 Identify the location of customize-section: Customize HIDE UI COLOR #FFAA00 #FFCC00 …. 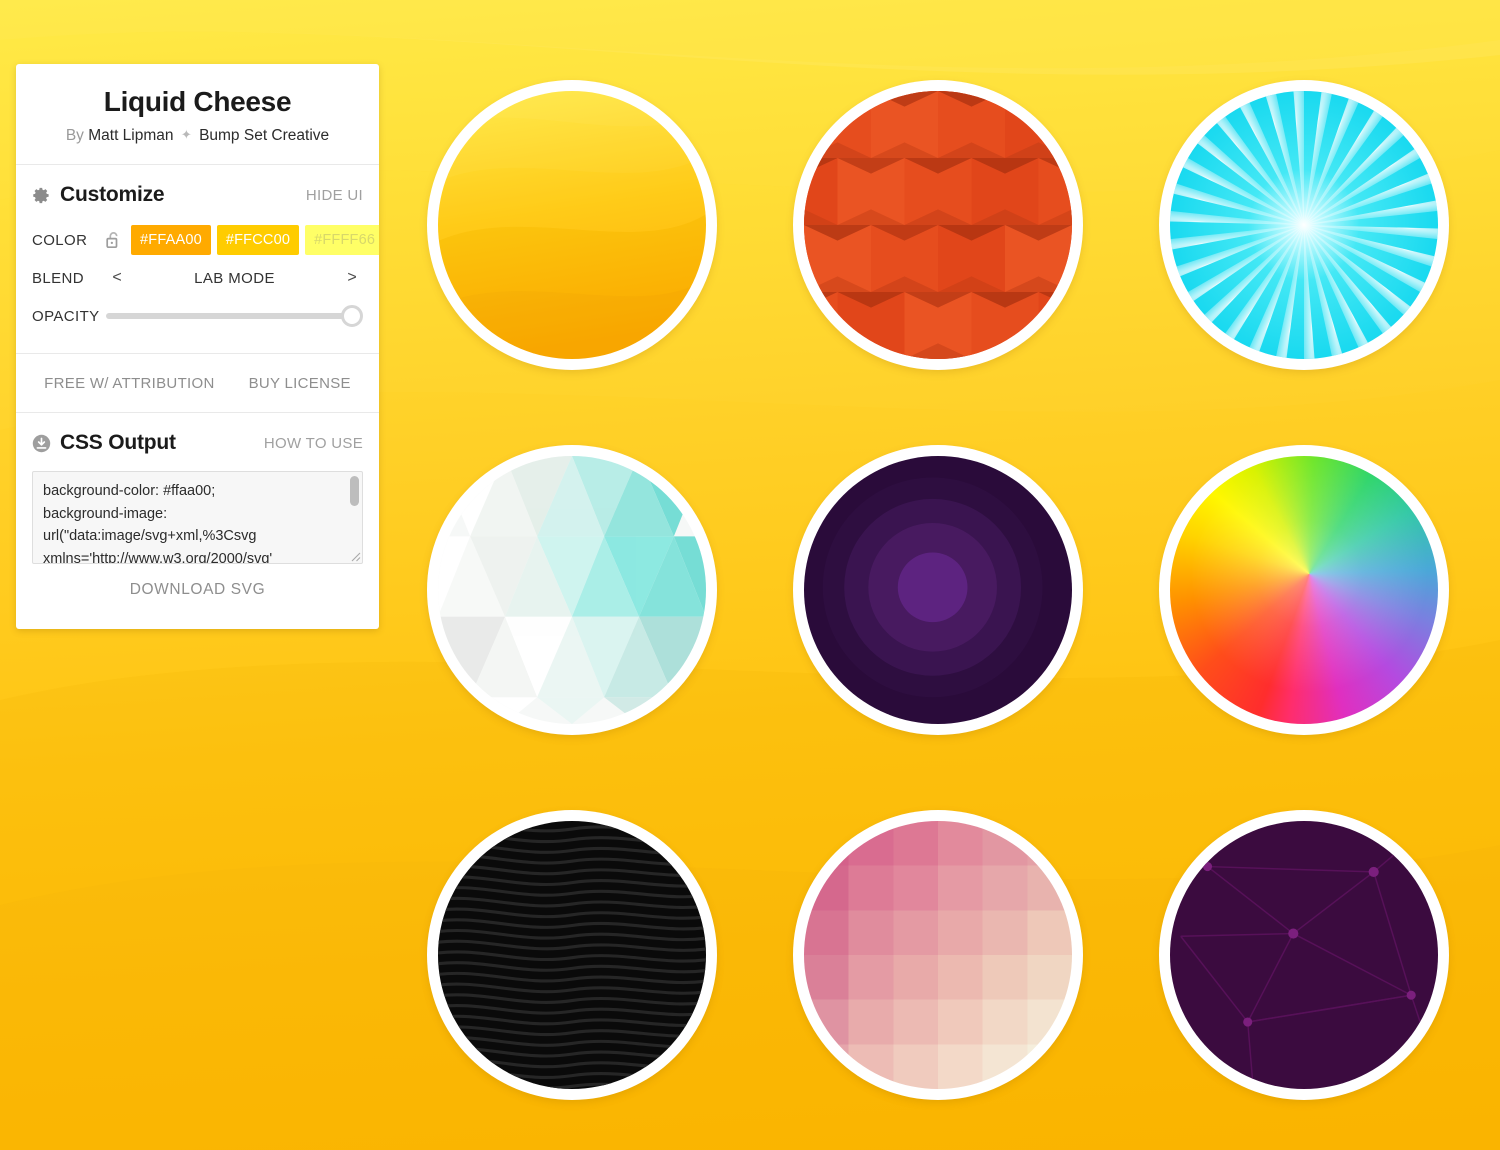
(197, 259).